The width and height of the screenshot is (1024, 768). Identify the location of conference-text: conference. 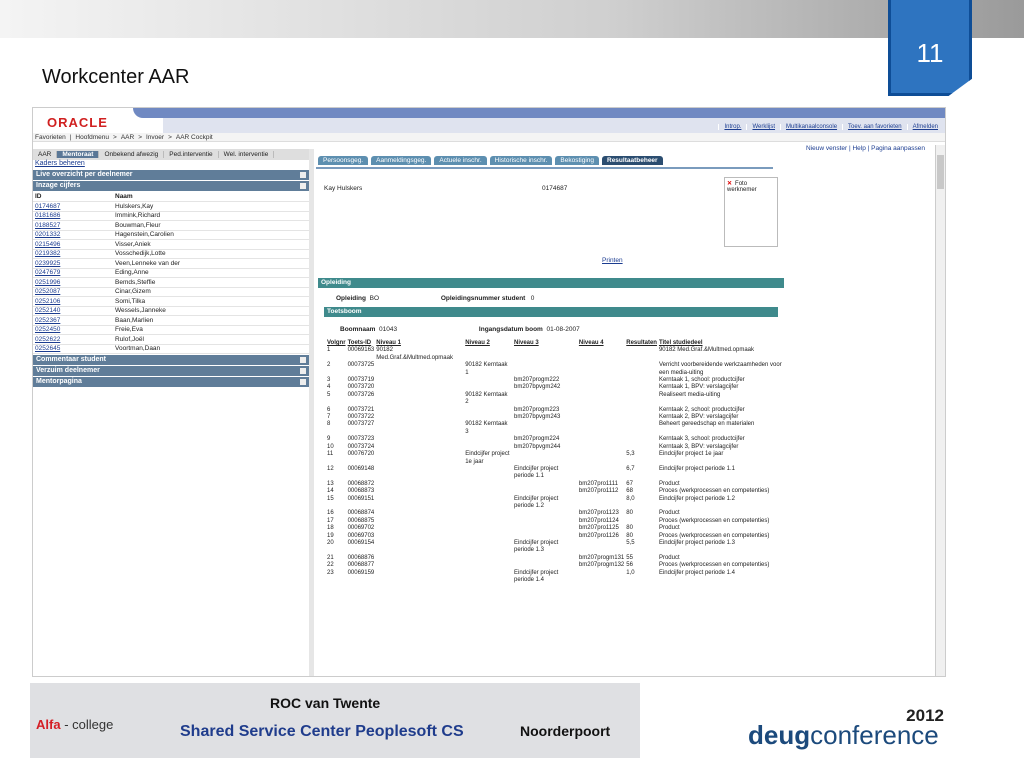
(874, 735).